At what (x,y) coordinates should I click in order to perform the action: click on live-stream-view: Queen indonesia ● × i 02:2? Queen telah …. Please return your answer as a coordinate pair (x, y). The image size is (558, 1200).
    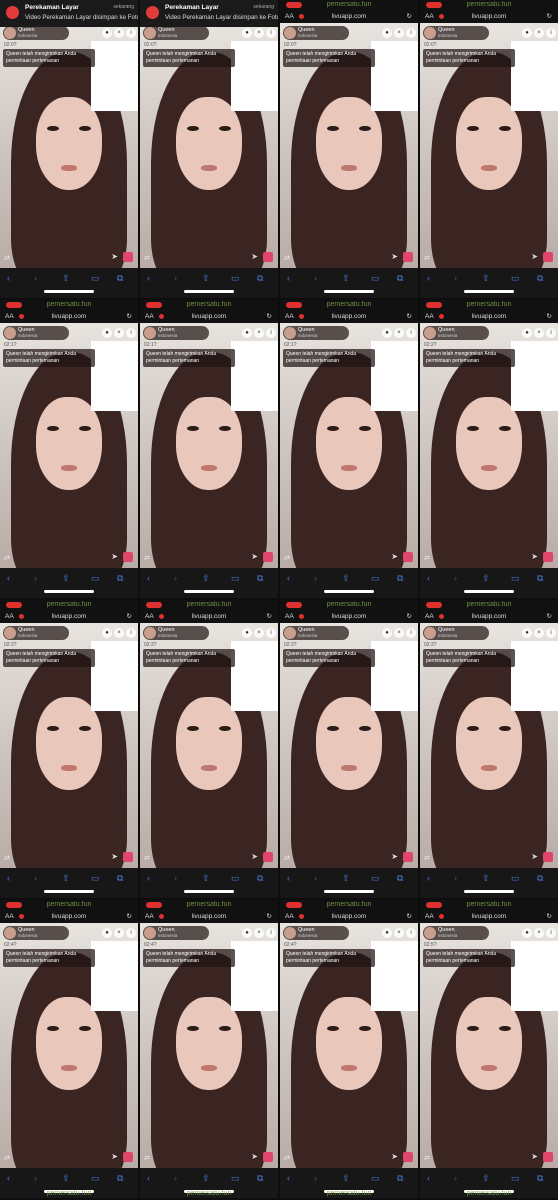
    Looking at the image, I should click on (69, 745).